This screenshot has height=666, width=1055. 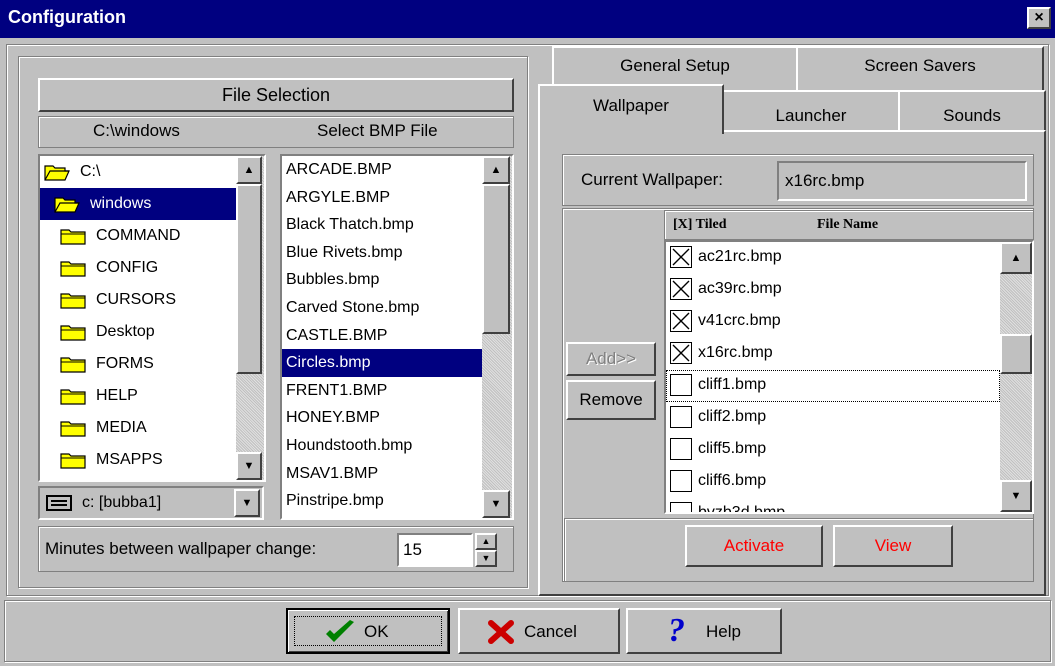 I want to click on folder-item: HELP, so click(x=138, y=396).